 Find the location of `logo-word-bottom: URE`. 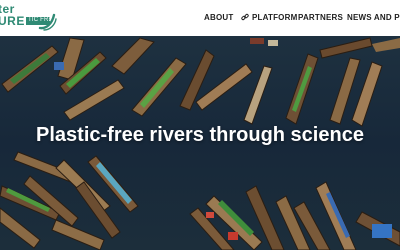

logo-word-bottom: URE is located at coordinates (12, 21).